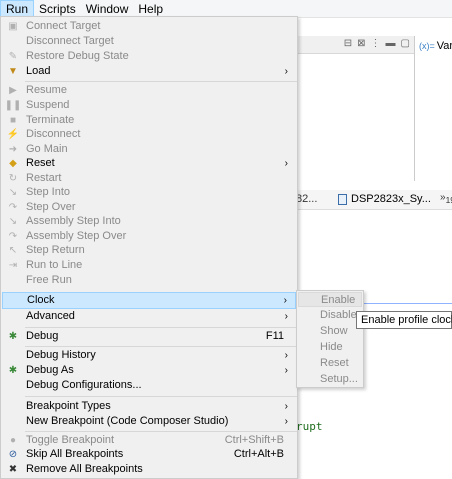 The height and width of the screenshot is (479, 452). Describe the element at coordinates (330, 331) in the screenshot. I see `submenu-item-show: Show` at that location.